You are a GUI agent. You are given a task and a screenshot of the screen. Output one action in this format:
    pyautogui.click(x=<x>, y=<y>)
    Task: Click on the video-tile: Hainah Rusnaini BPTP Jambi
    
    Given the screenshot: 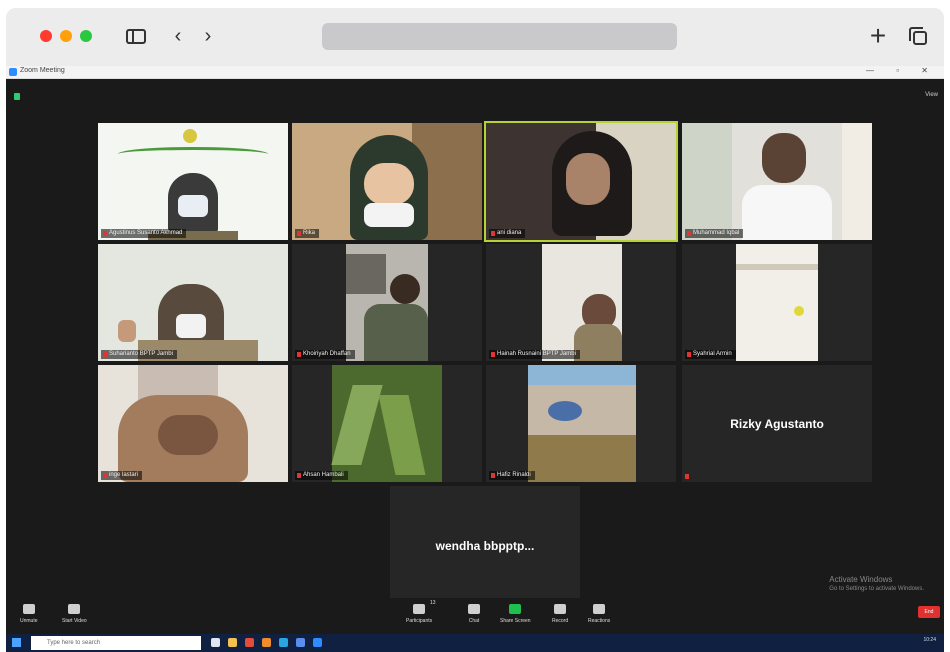 What is the action you would take?
    pyautogui.click(x=581, y=302)
    